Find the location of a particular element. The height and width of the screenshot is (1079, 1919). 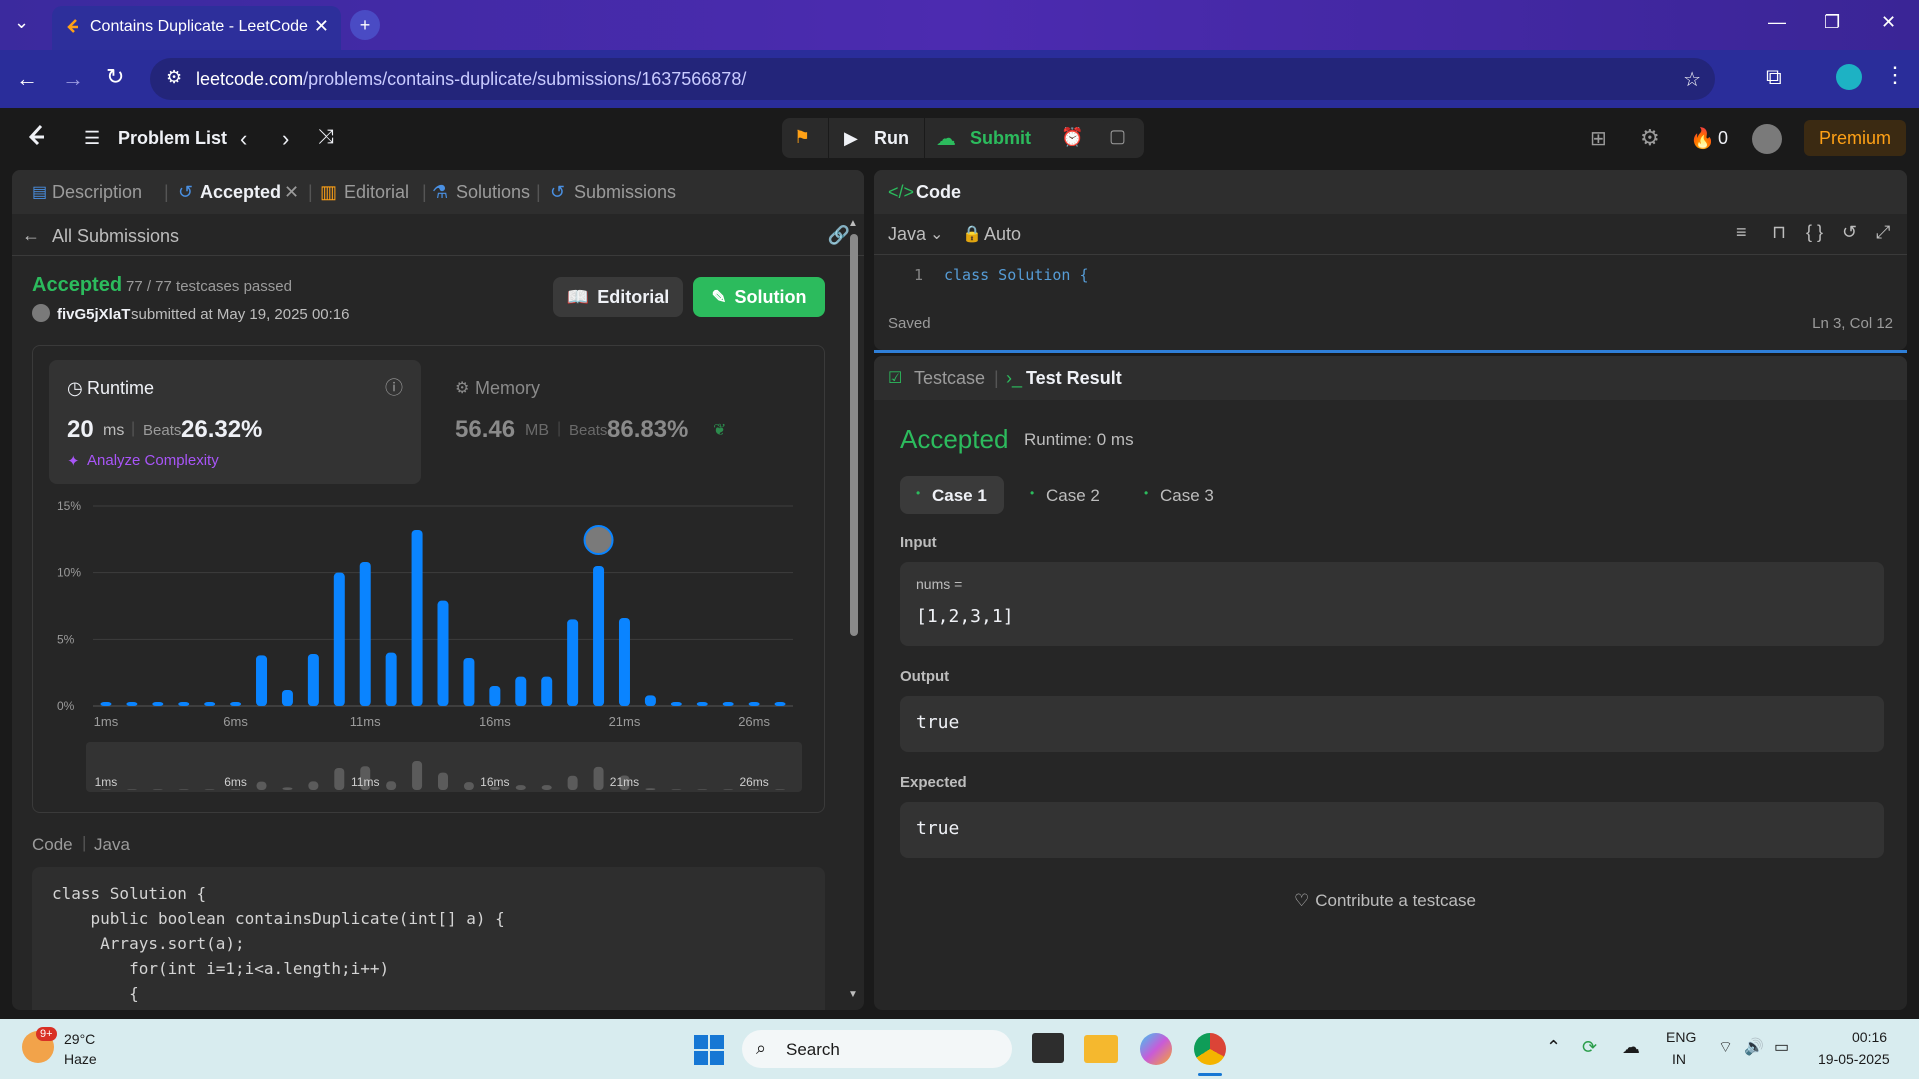

braces-icon: { } is located at coordinates (1814, 232).